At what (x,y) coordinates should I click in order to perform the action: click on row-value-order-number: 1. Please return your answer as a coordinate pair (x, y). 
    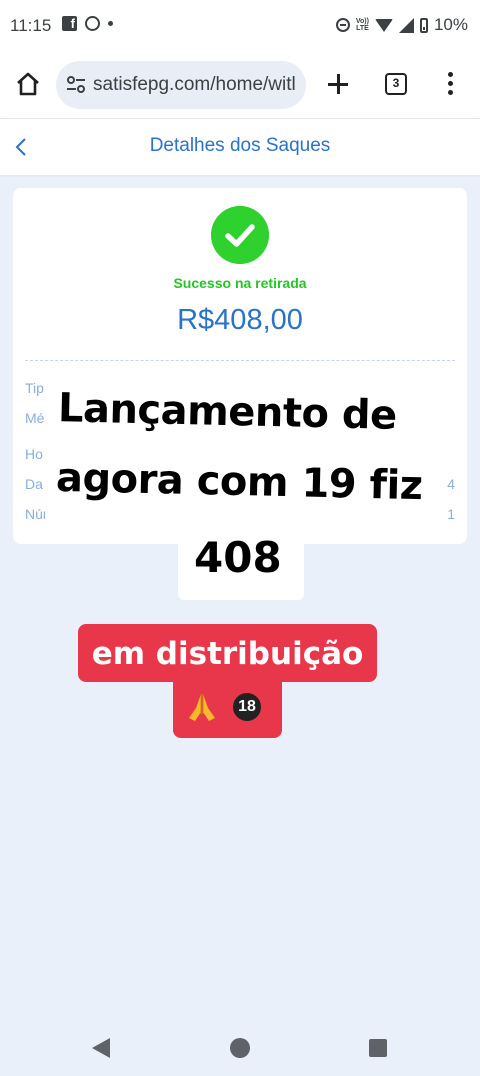
    Looking at the image, I should click on (451, 514).